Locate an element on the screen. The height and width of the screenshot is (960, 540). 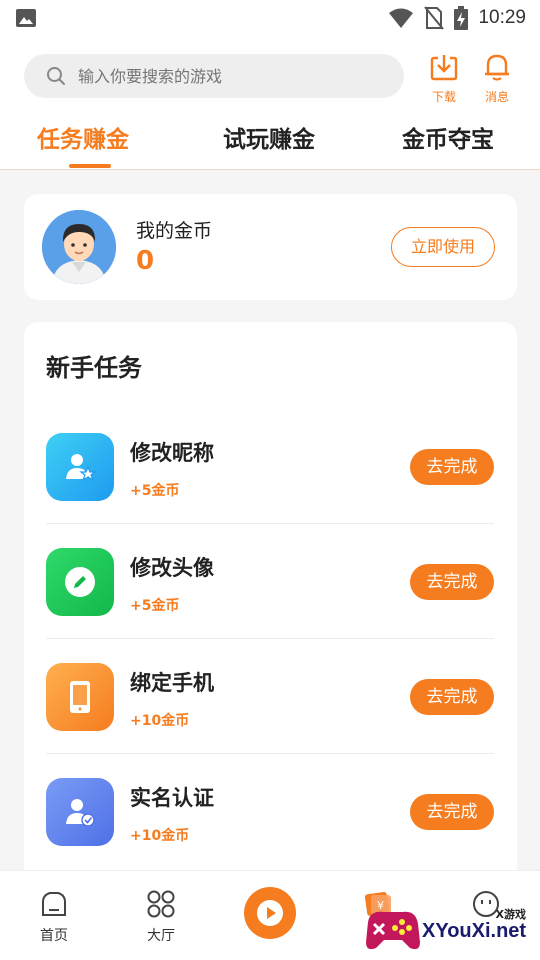
download-label: 下载 is located at coordinates (443, 97).